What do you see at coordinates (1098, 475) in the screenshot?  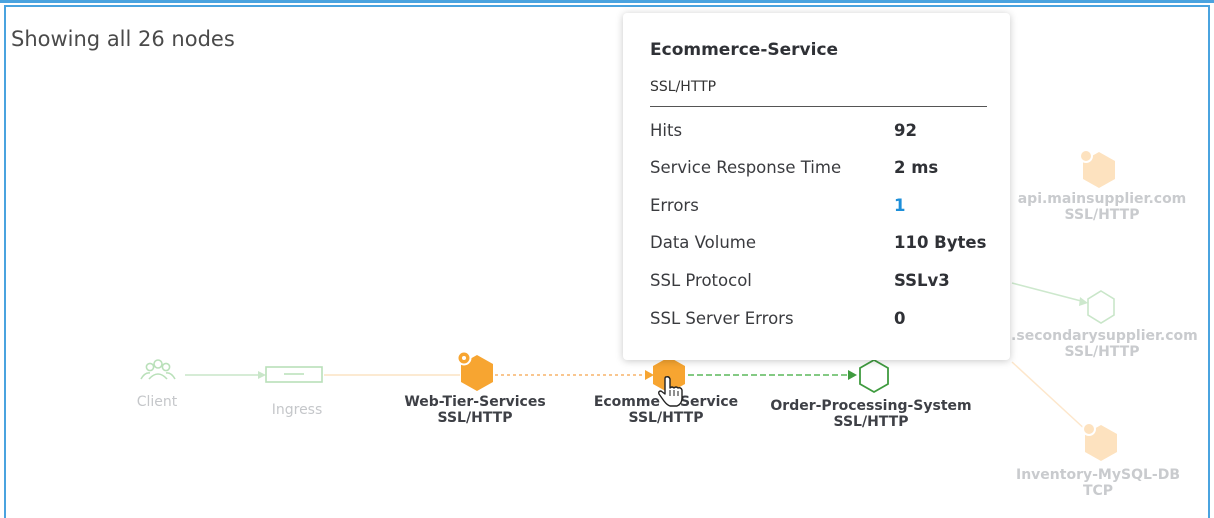 I see `node-name: Inventory-MySQL-DB` at bounding box center [1098, 475].